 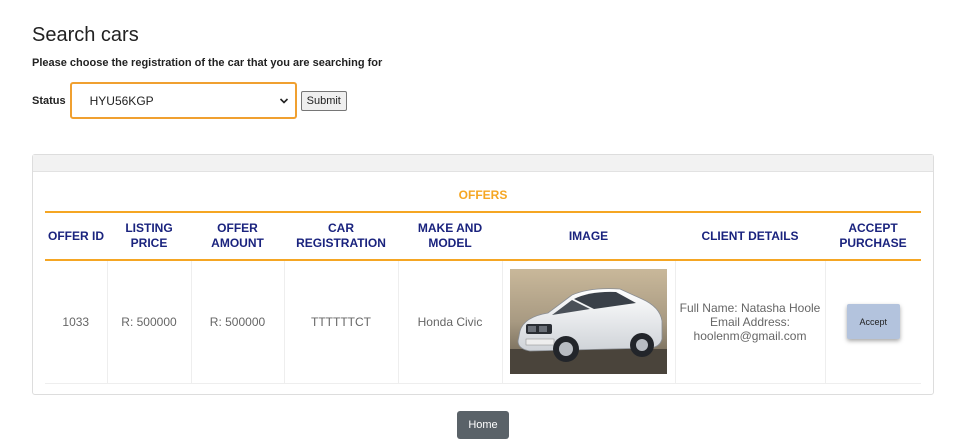 I want to click on column-header: LISTING PRICE, so click(x=149, y=236).